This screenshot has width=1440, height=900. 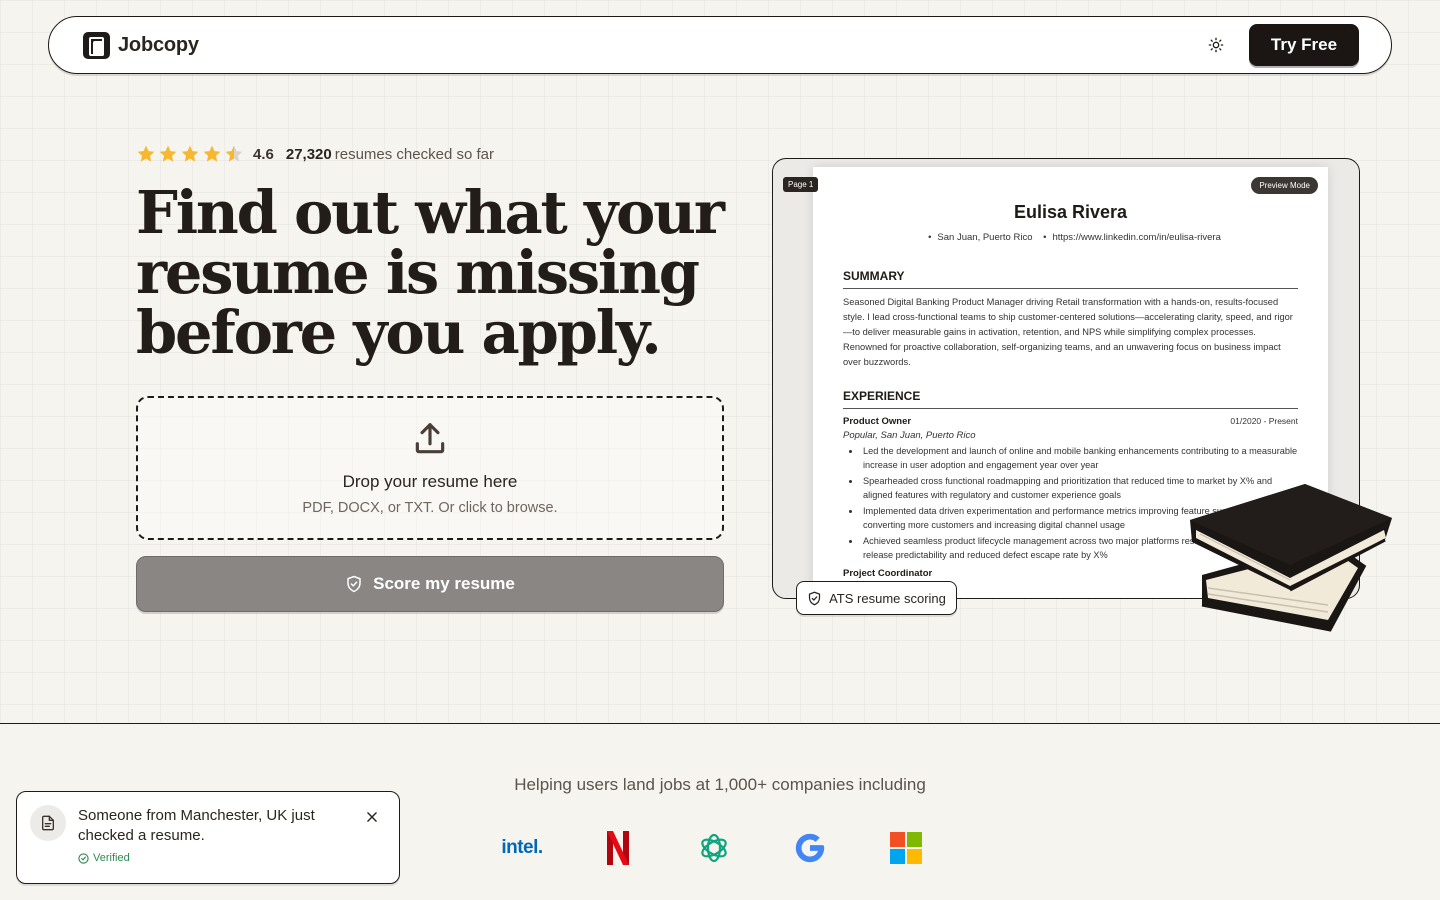 I want to click on role-title: Product Owner, so click(x=877, y=421).